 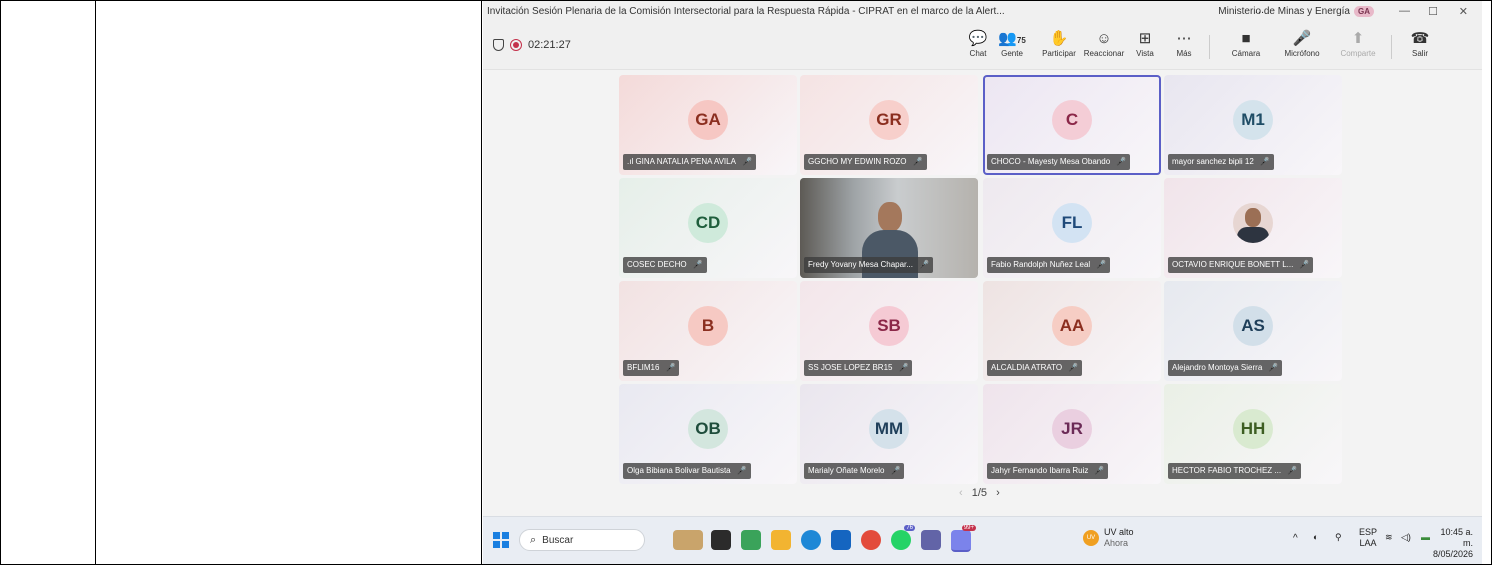 I want to click on participant-tile: B BFLIM16 🎤, so click(x=708, y=331).